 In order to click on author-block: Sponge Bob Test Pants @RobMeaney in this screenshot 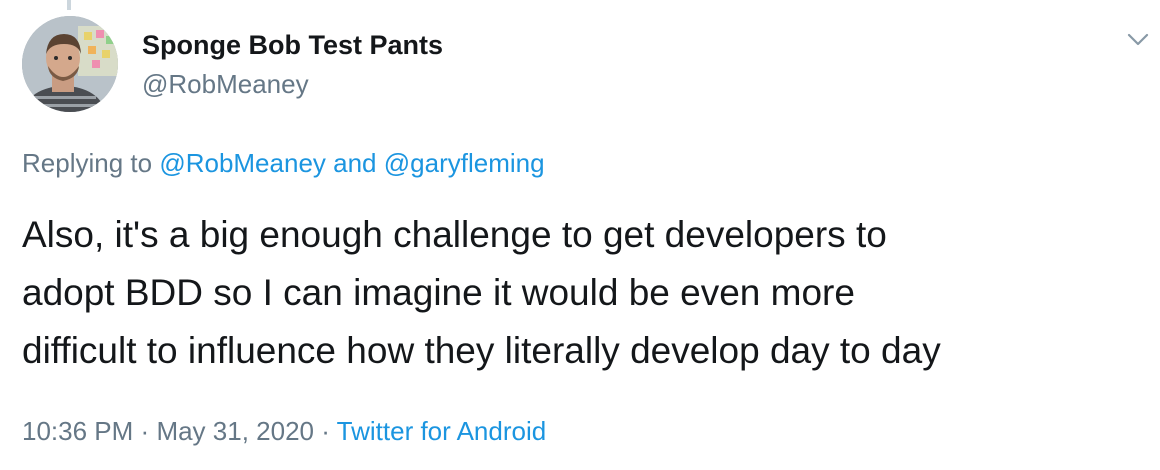, I will do `click(292, 64)`.